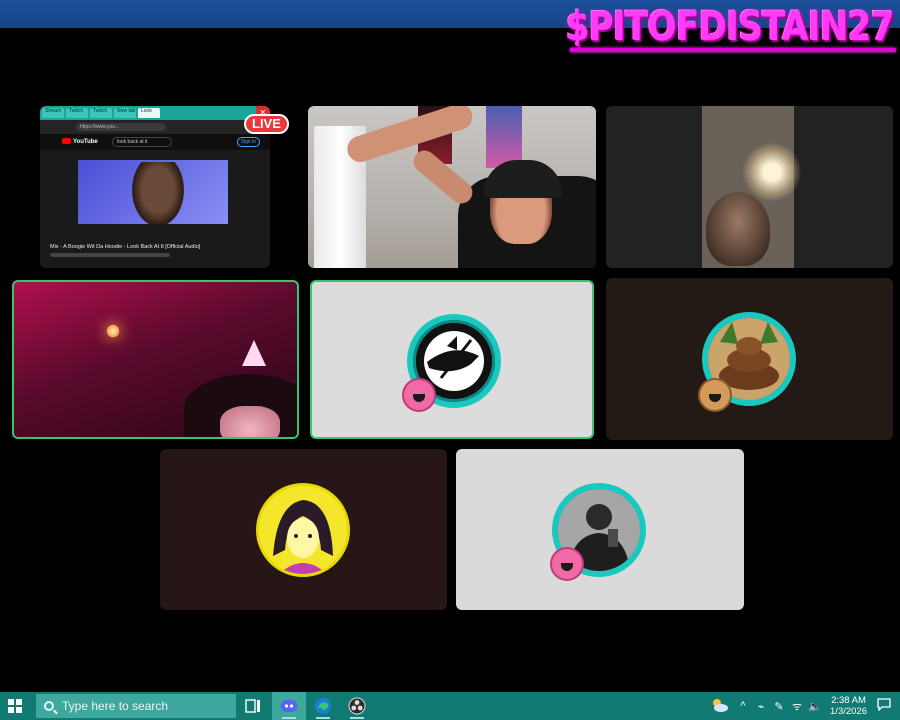  I want to click on anime-girl-portrait-icon, so click(303, 530).